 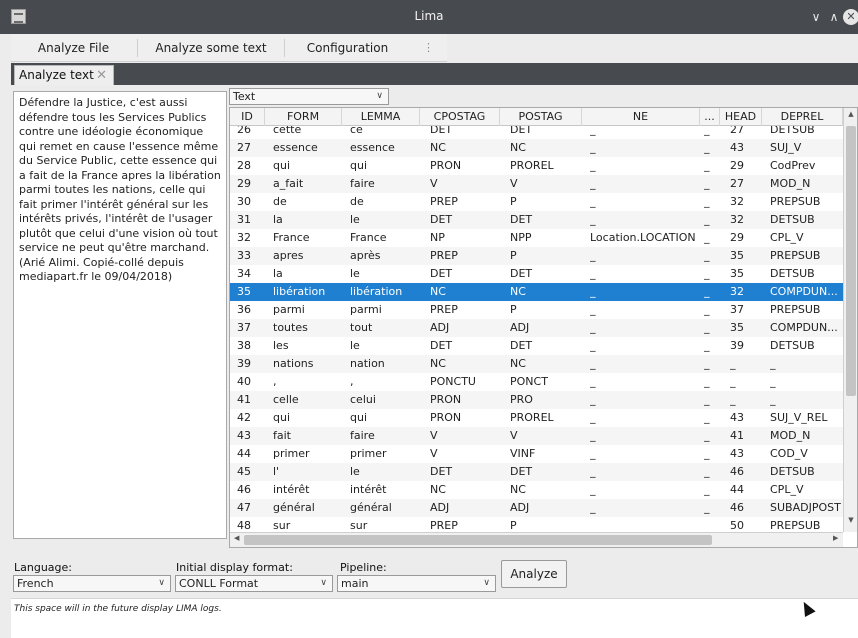 What do you see at coordinates (434, 453) in the screenshot?
I see `cell-cpostag: V` at bounding box center [434, 453].